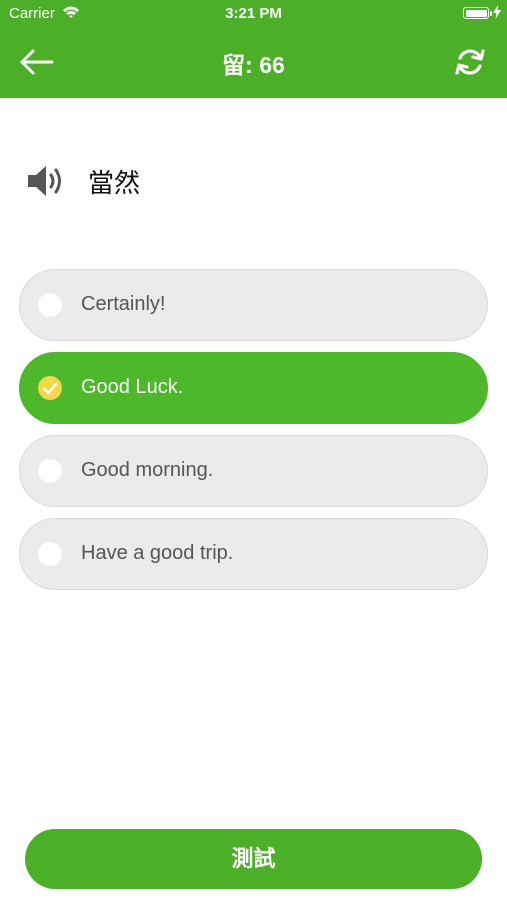 This screenshot has height=900, width=507. I want to click on battery-icon, so click(477, 13).